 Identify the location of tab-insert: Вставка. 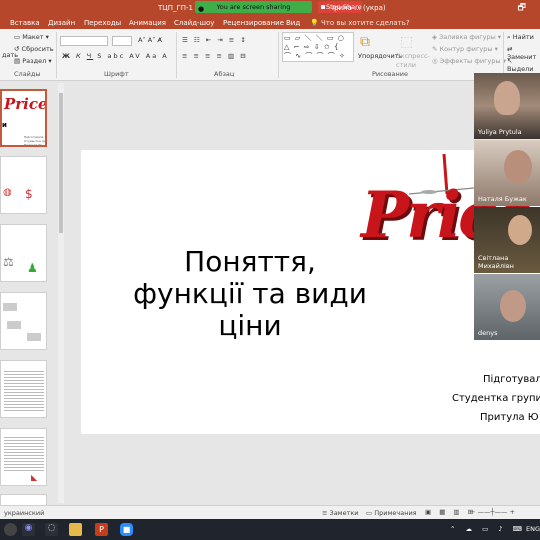
(25, 23).